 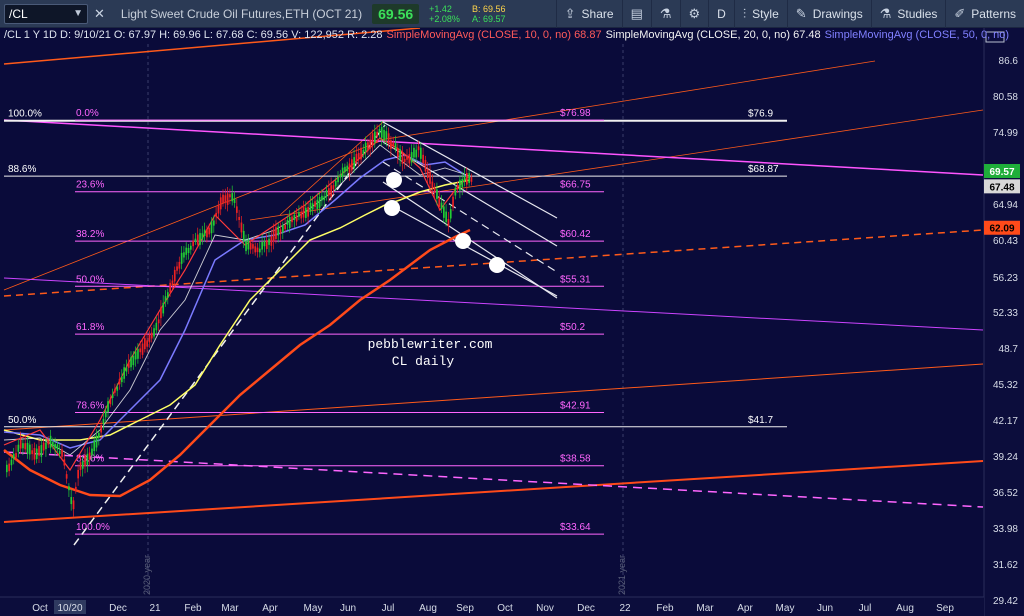 I want to click on fib1-level-label: 50.0%, so click(x=22, y=420).